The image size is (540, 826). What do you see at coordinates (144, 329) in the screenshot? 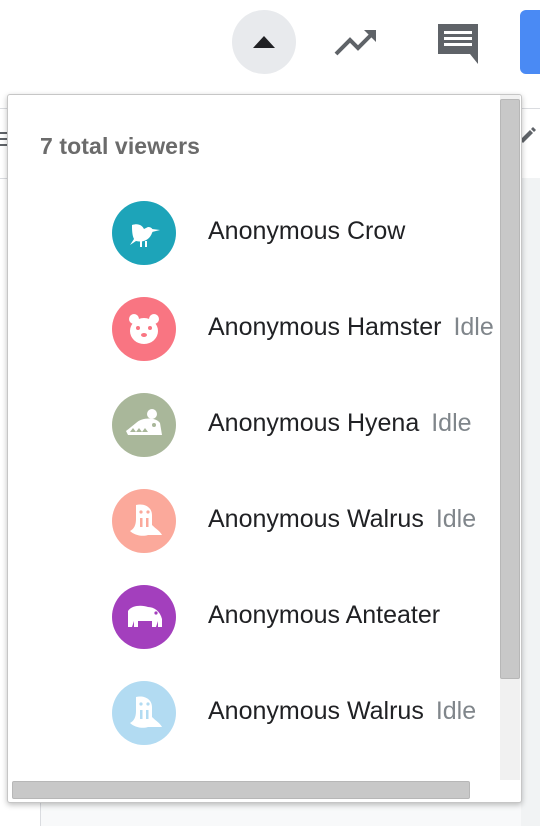
I see `hamster-avatar-icon` at bounding box center [144, 329].